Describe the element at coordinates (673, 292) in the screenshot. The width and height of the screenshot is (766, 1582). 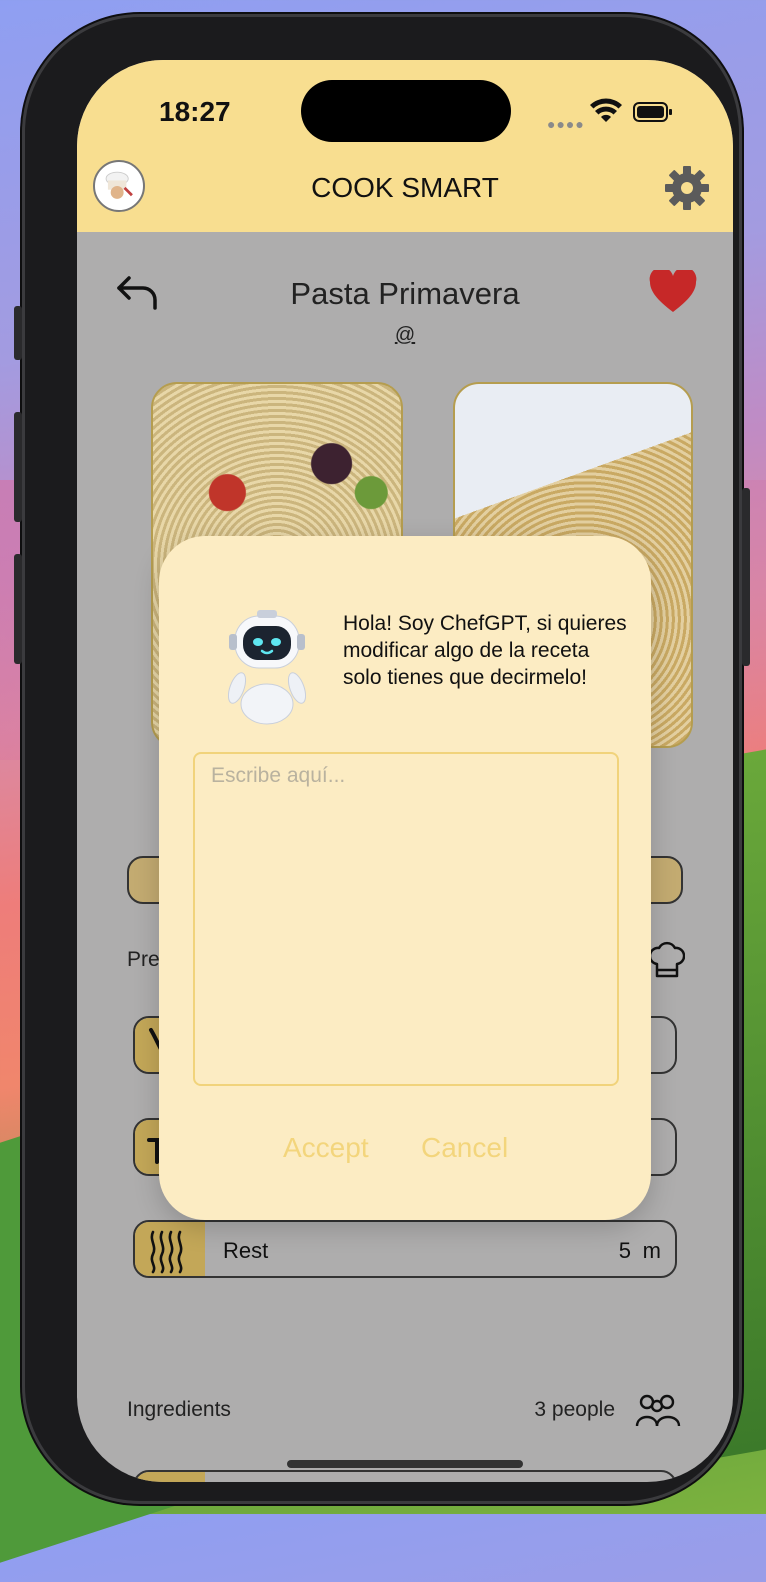
I see `favorite-heart-icon` at that location.